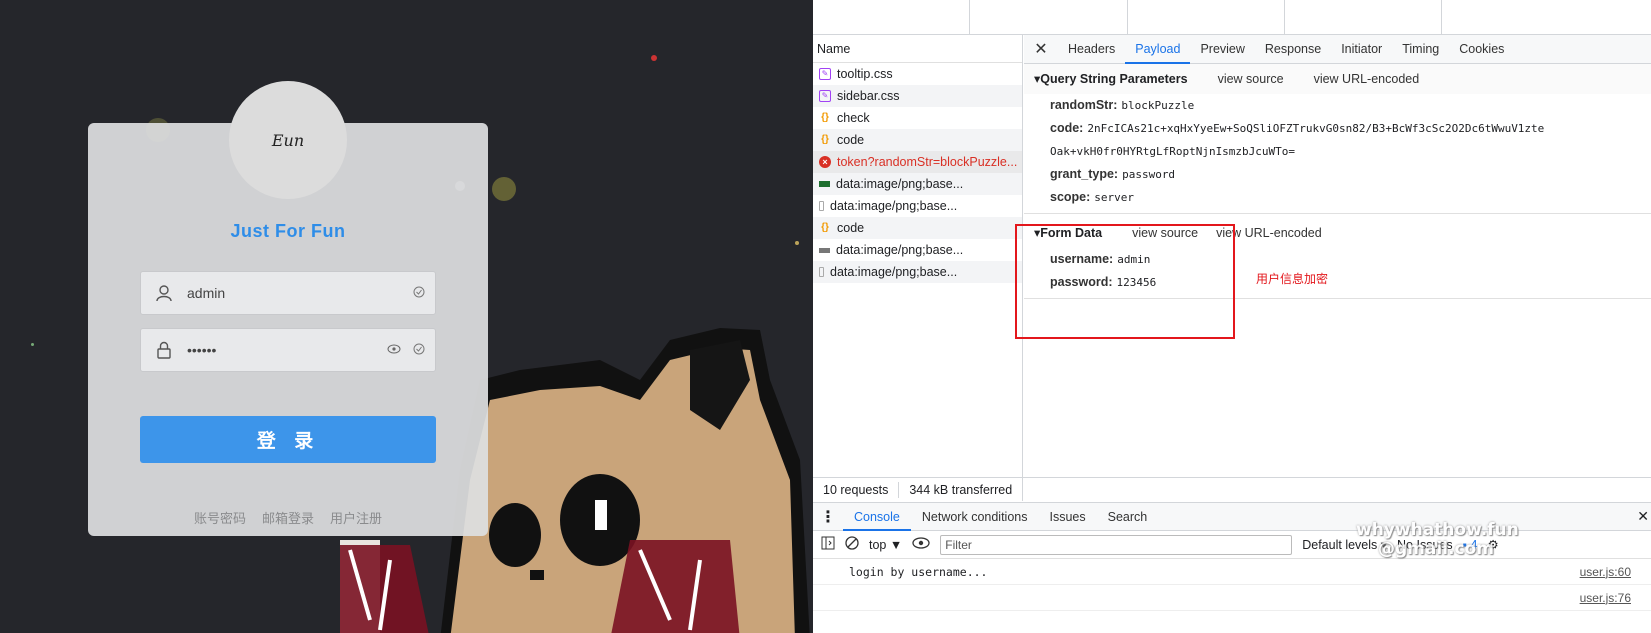 The height and width of the screenshot is (633, 1651). What do you see at coordinates (1128, 517) in the screenshot?
I see `tab-search: Search` at bounding box center [1128, 517].